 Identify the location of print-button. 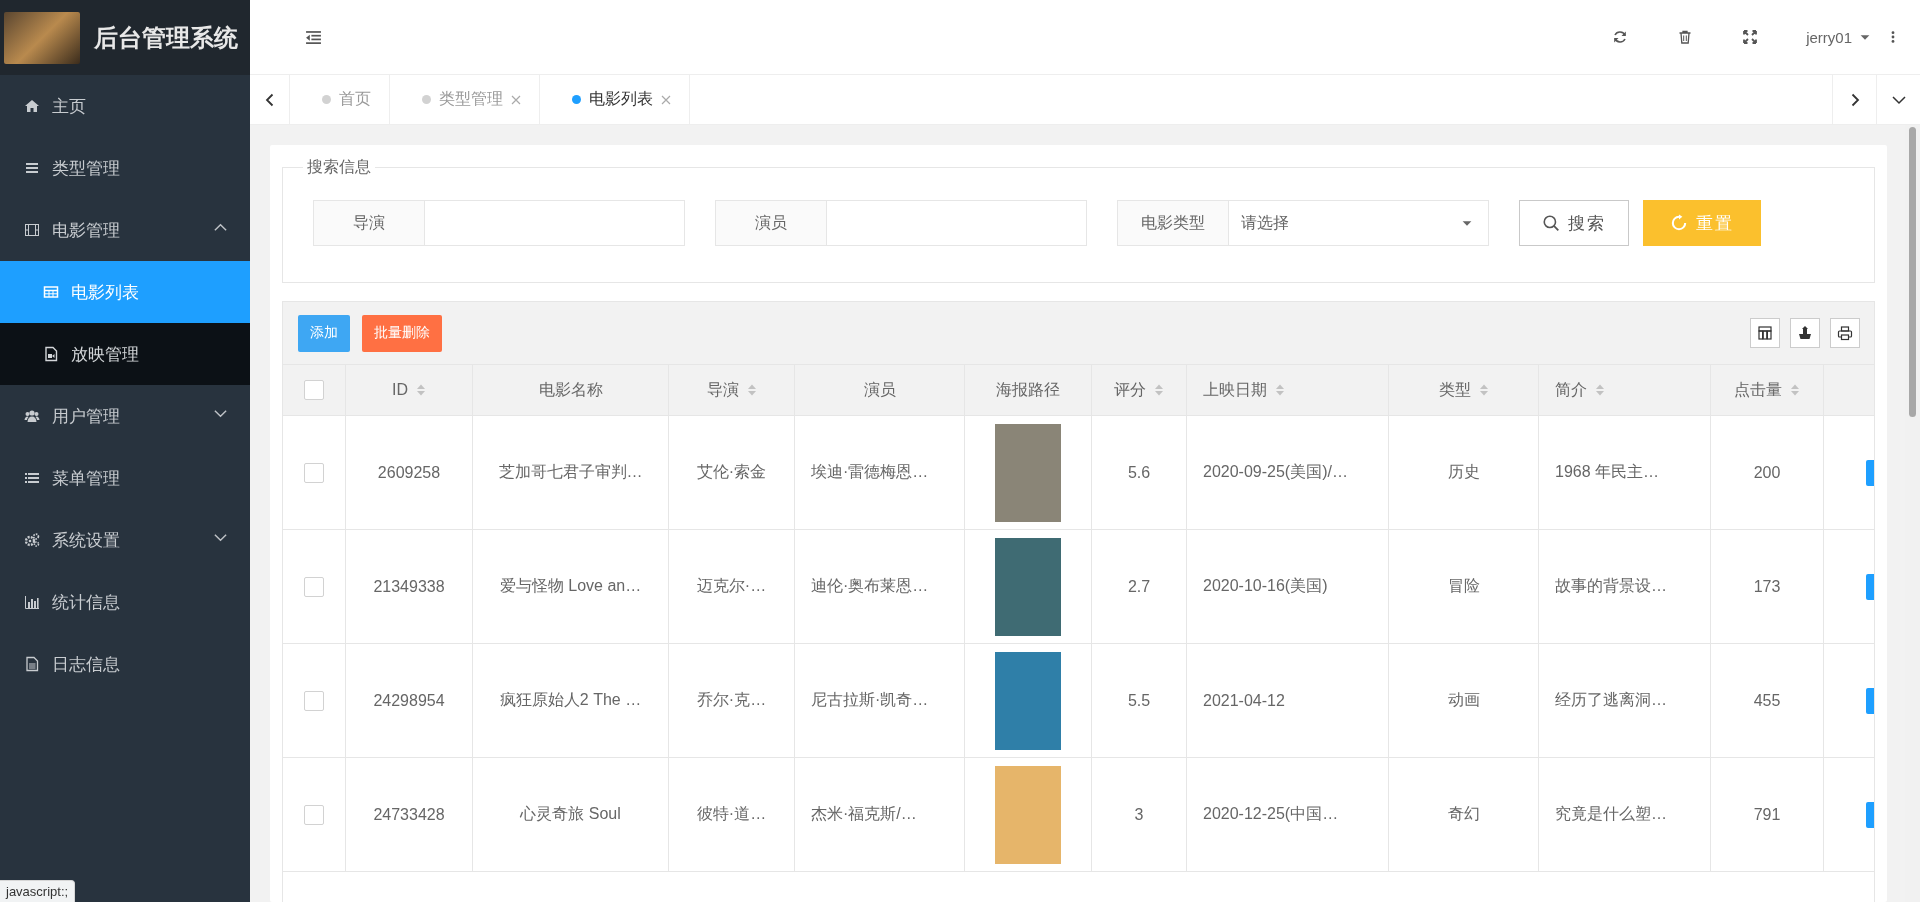
(1845, 333).